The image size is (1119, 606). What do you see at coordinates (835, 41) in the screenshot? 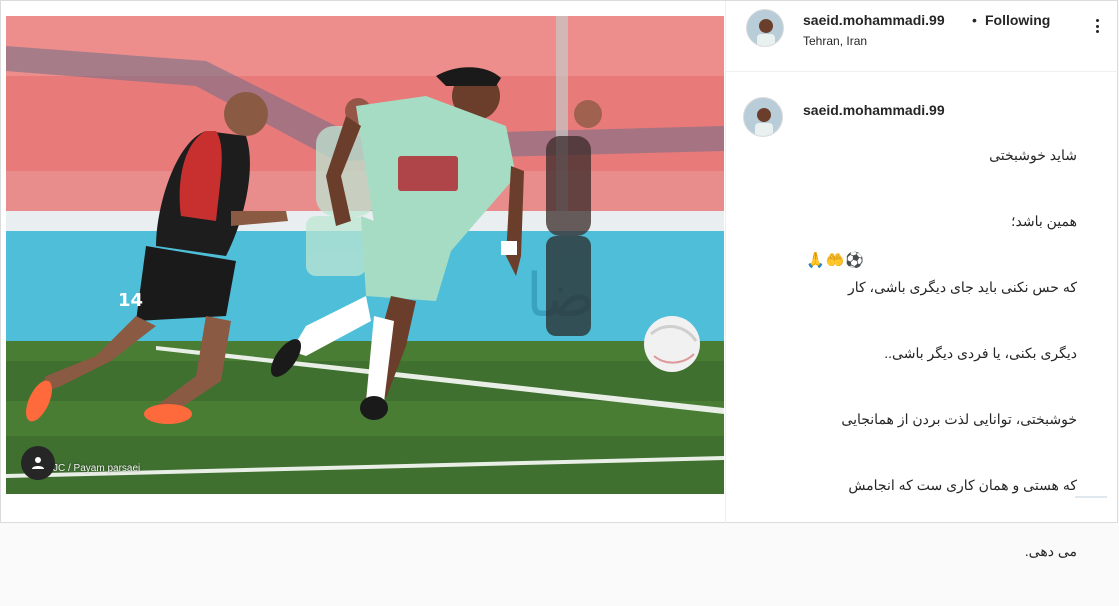
I see `post-location: Tehran, Iran` at bounding box center [835, 41].